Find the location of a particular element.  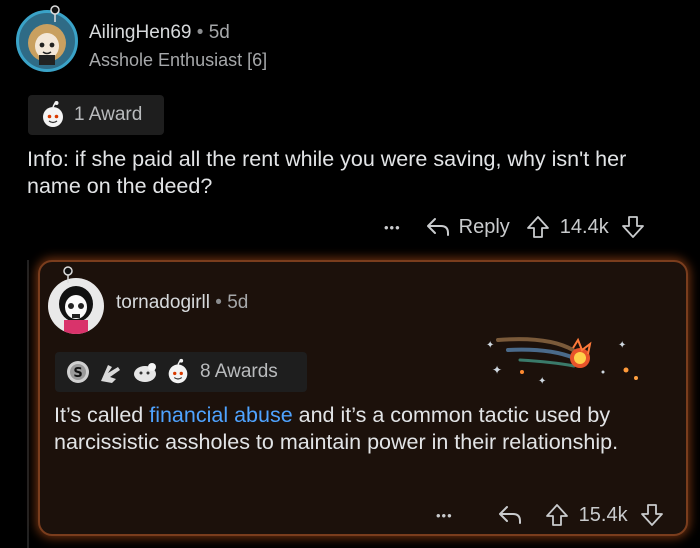

reply-label: Reply is located at coordinates (484, 227).